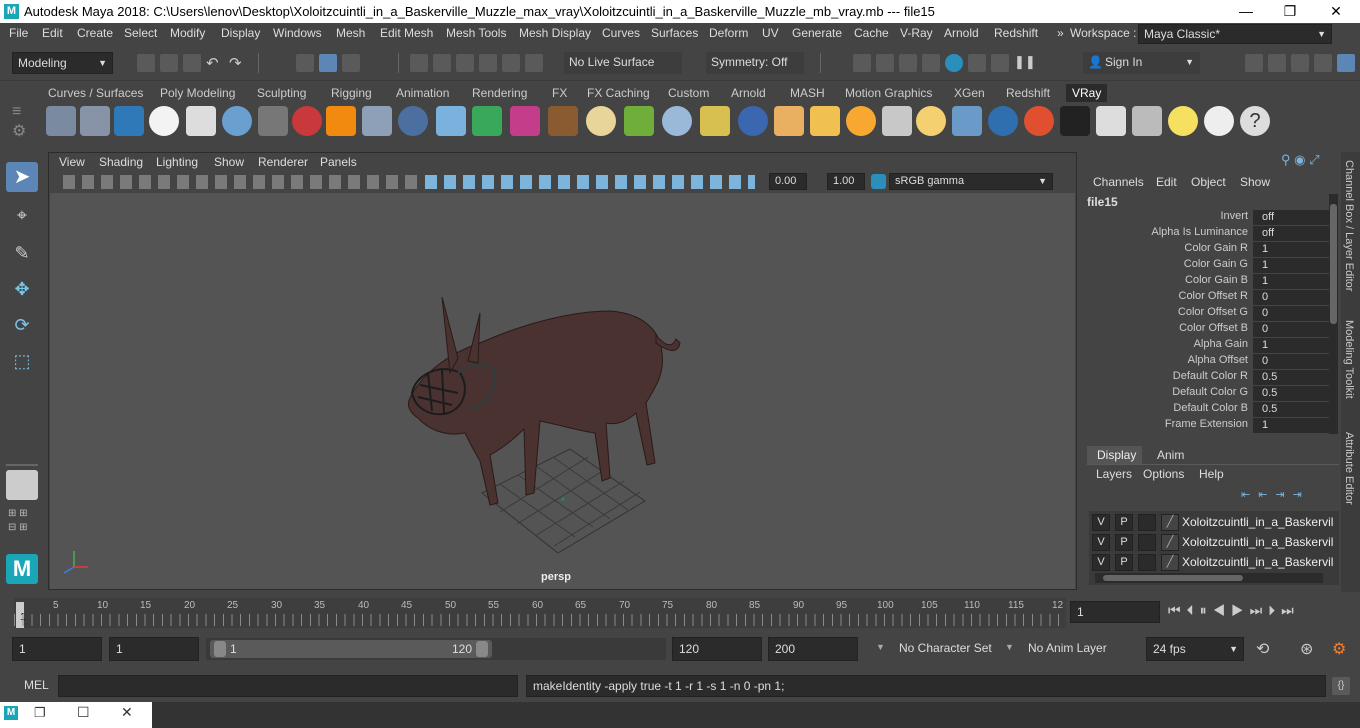 The height and width of the screenshot is (728, 1360). Describe the element at coordinates (1183, 121) in the screenshot. I see `vray-bulb-icon` at that location.